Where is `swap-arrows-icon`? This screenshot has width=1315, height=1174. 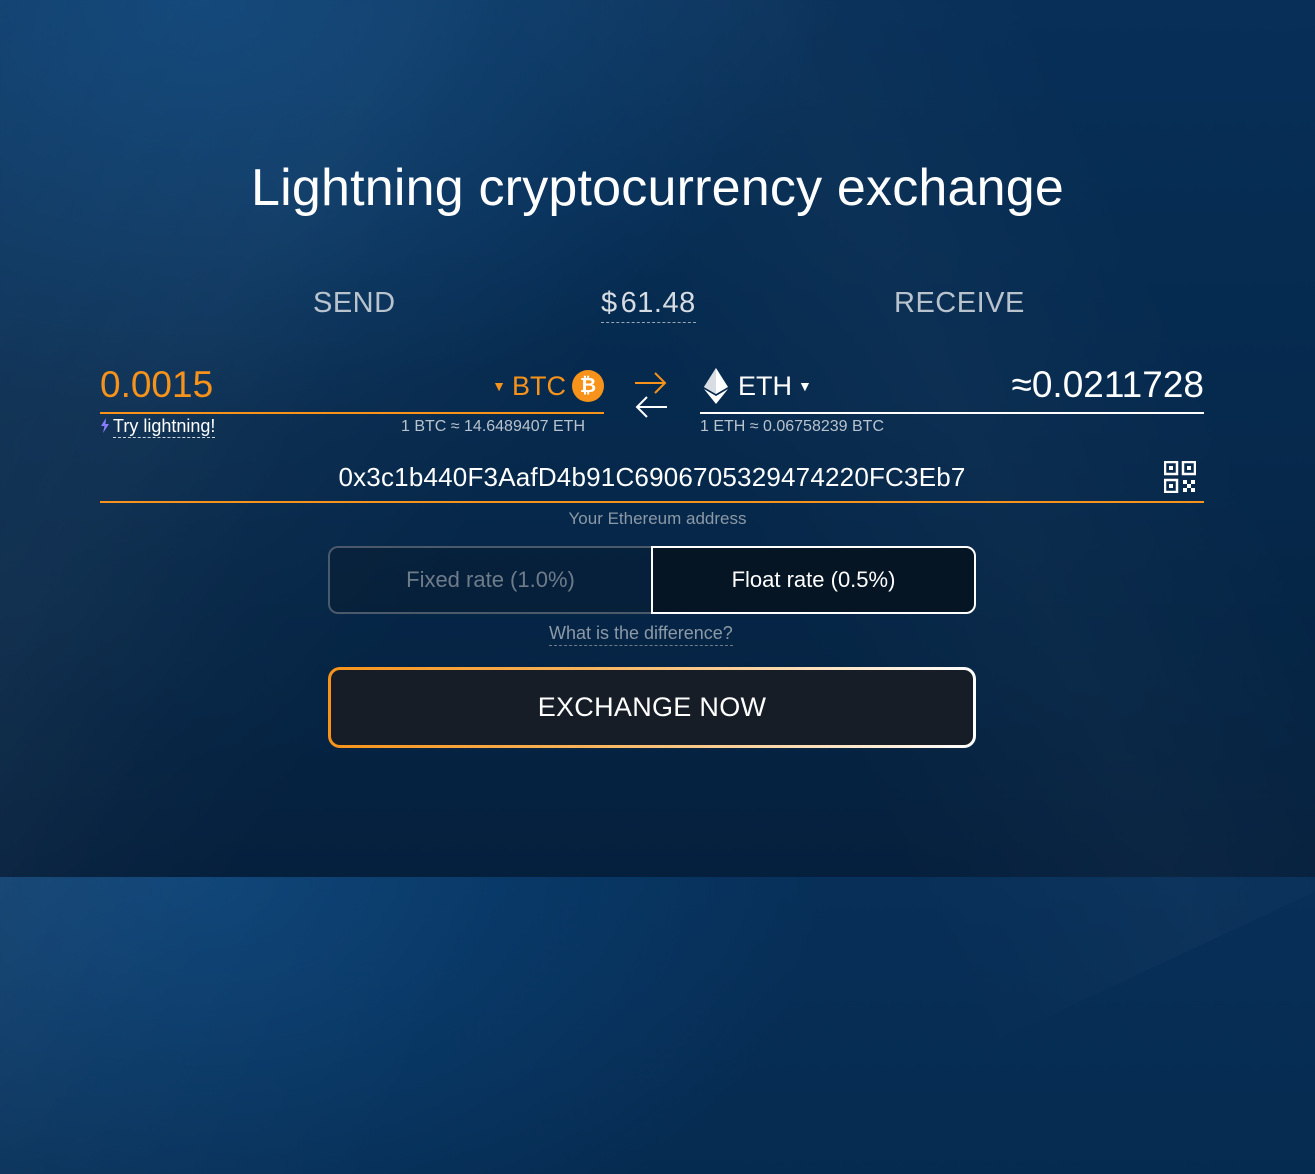 swap-arrows-icon is located at coordinates (651, 395).